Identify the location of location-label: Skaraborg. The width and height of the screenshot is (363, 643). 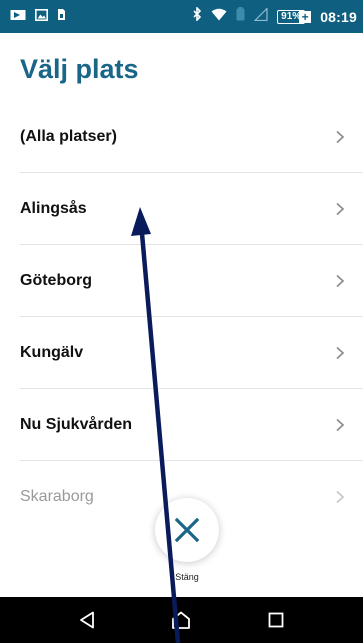
(57, 496).